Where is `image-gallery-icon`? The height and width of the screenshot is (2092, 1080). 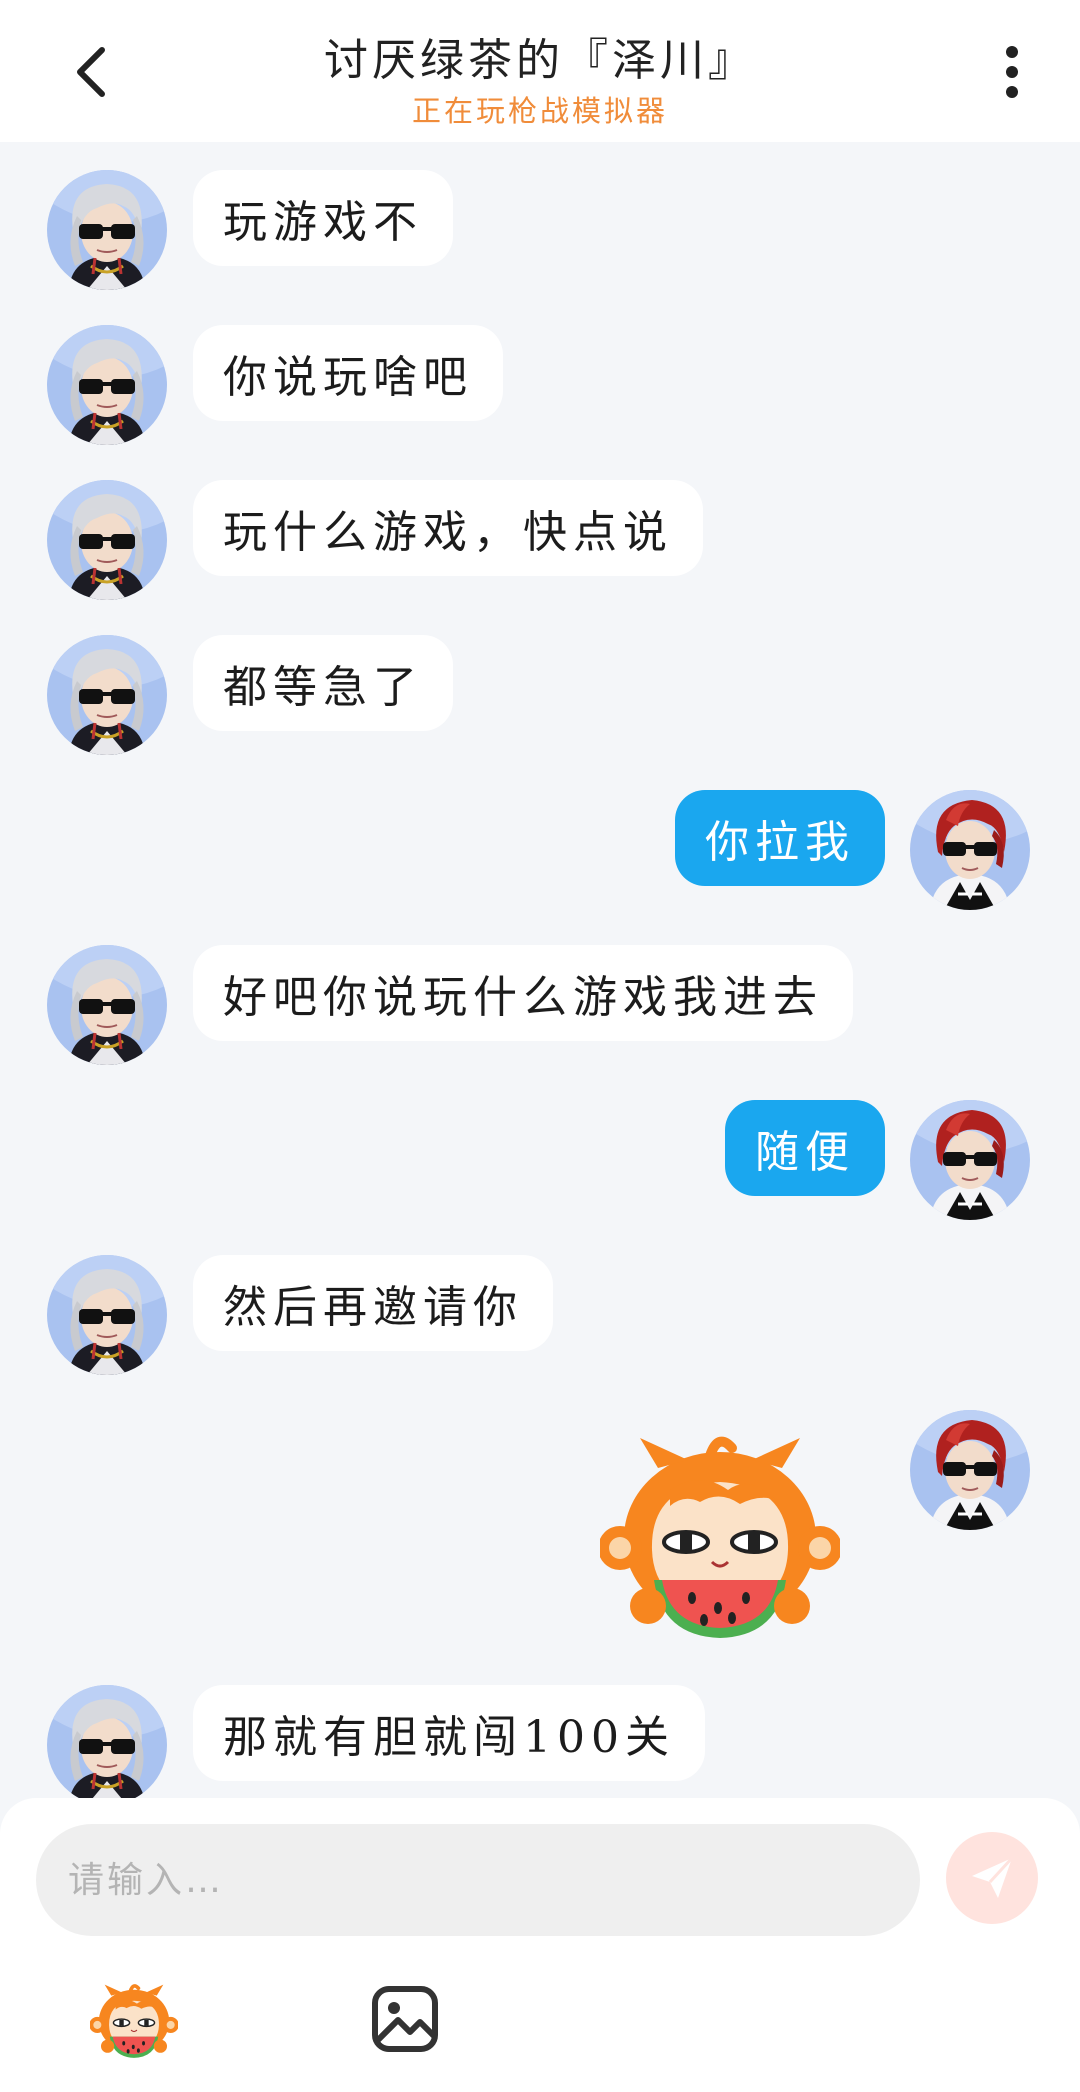 image-gallery-icon is located at coordinates (405, 2019).